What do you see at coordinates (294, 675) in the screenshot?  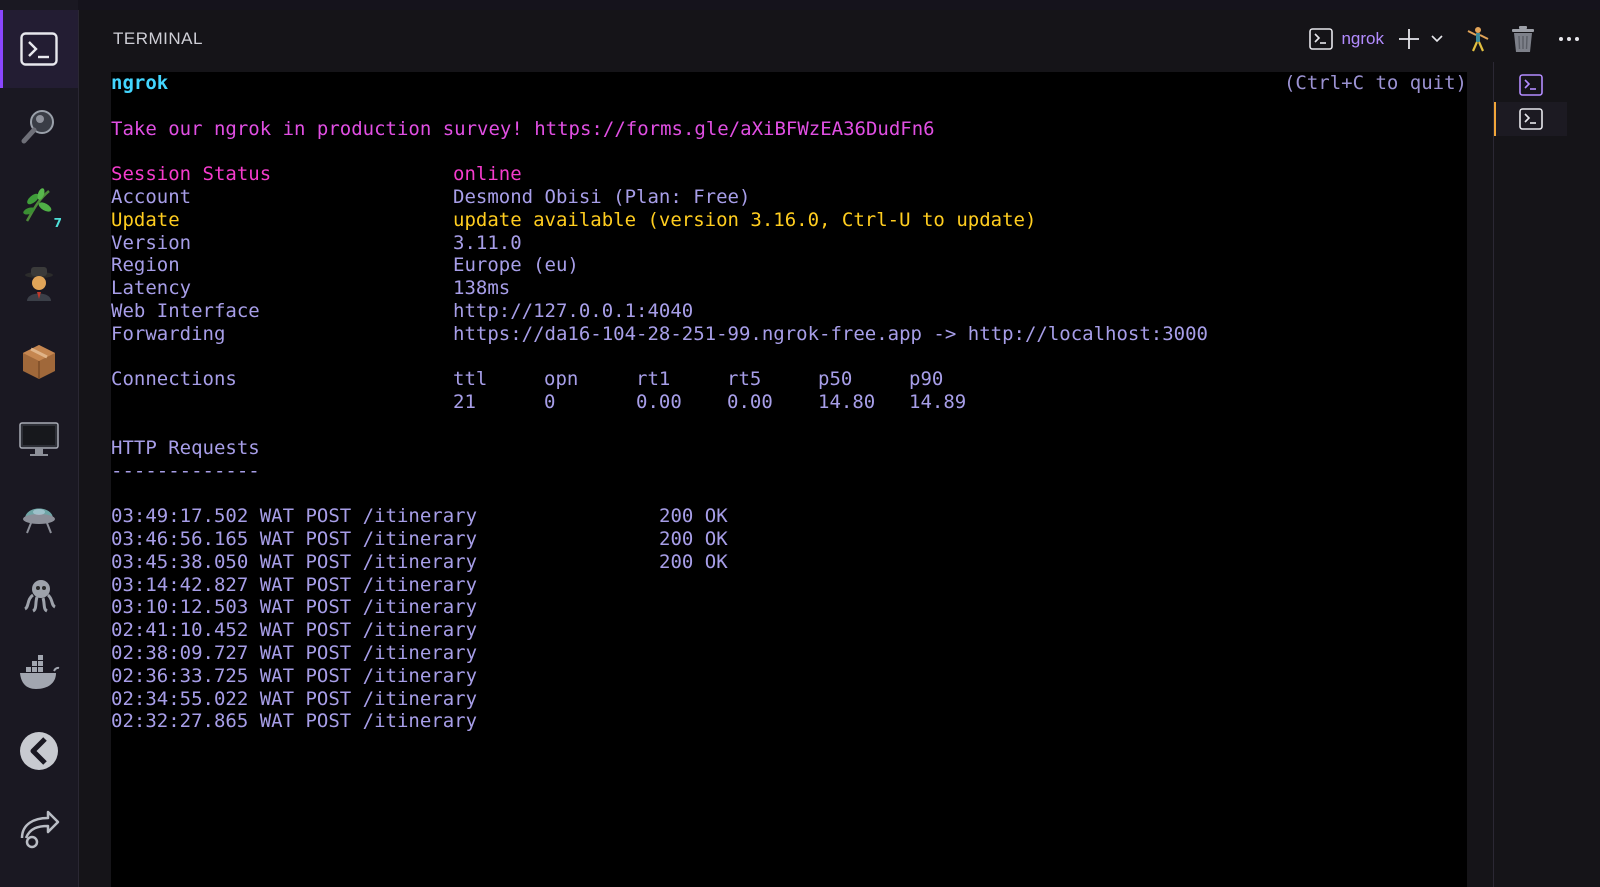 I see `request-line: 02:36:33.725 WAT POST /itinerary` at bounding box center [294, 675].